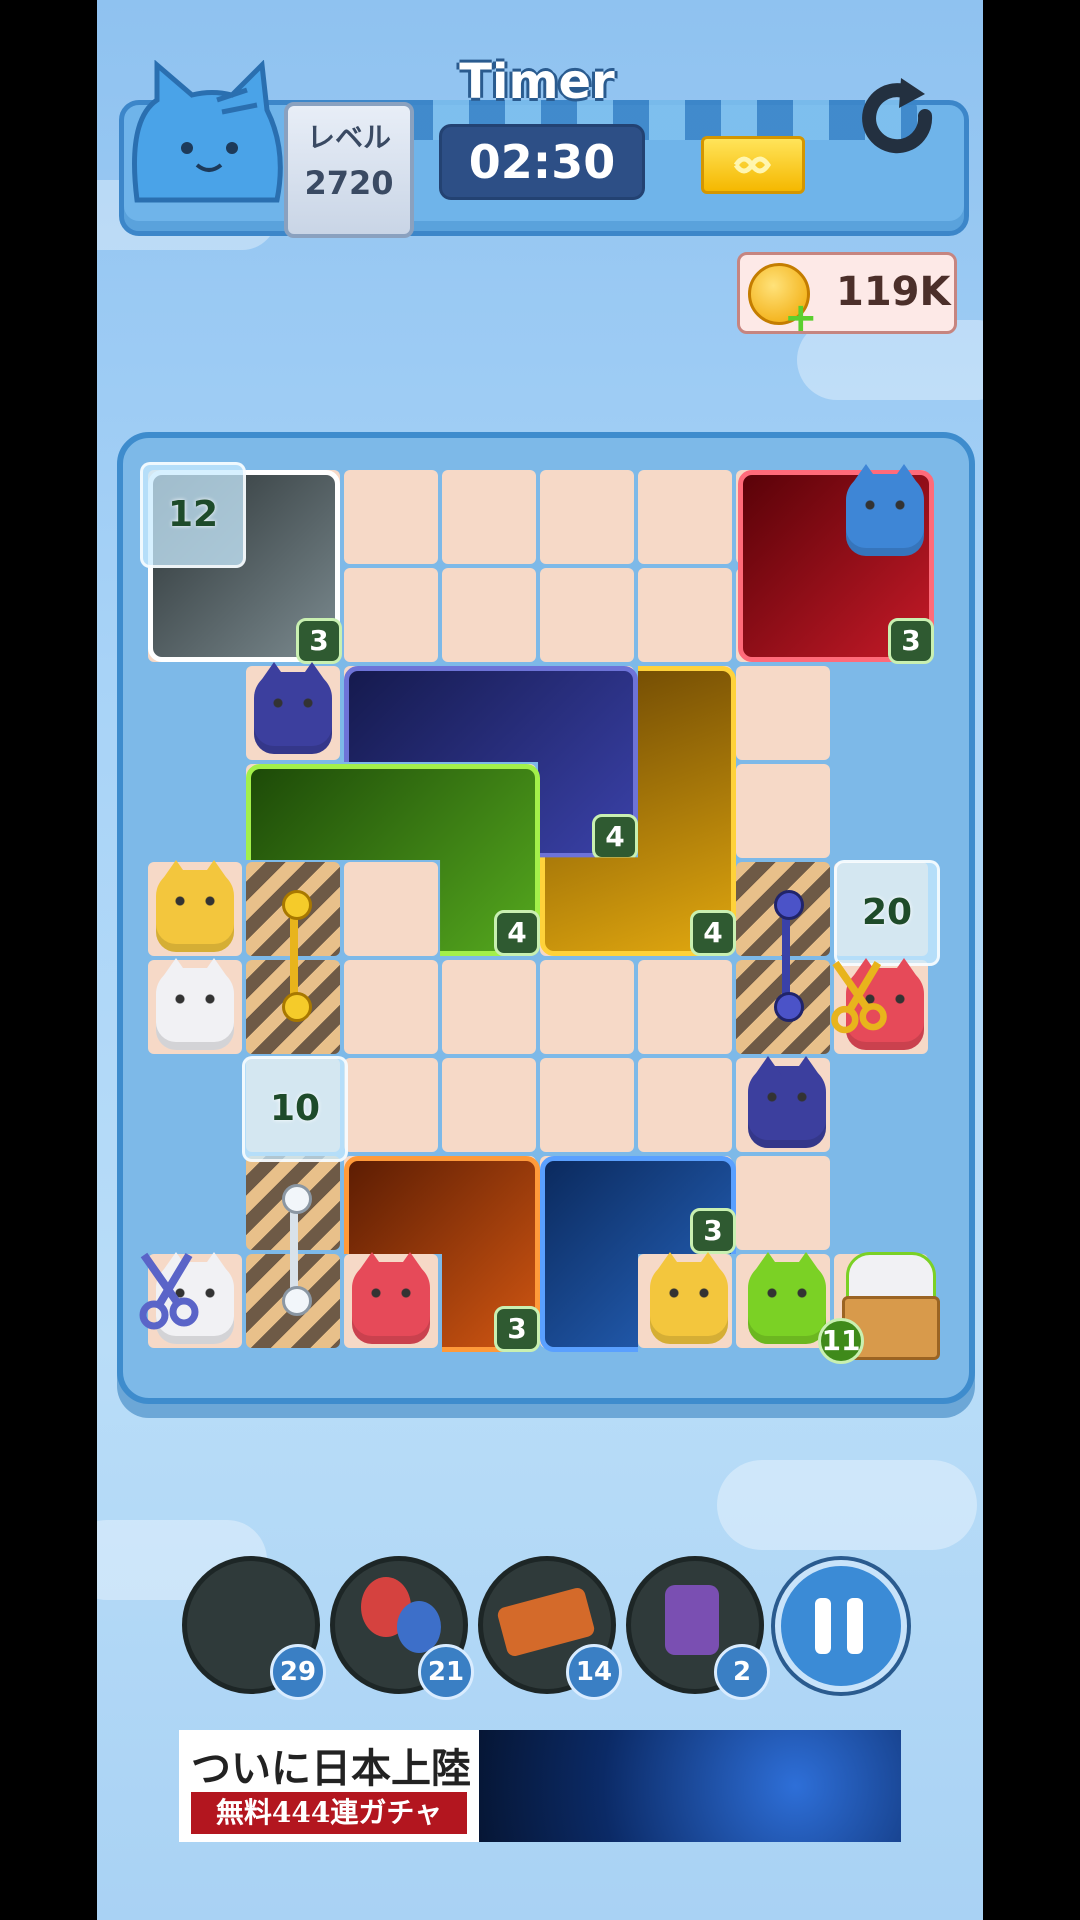  Describe the element at coordinates (594, 1672) in the screenshot. I see `booster-count: 14` at that location.